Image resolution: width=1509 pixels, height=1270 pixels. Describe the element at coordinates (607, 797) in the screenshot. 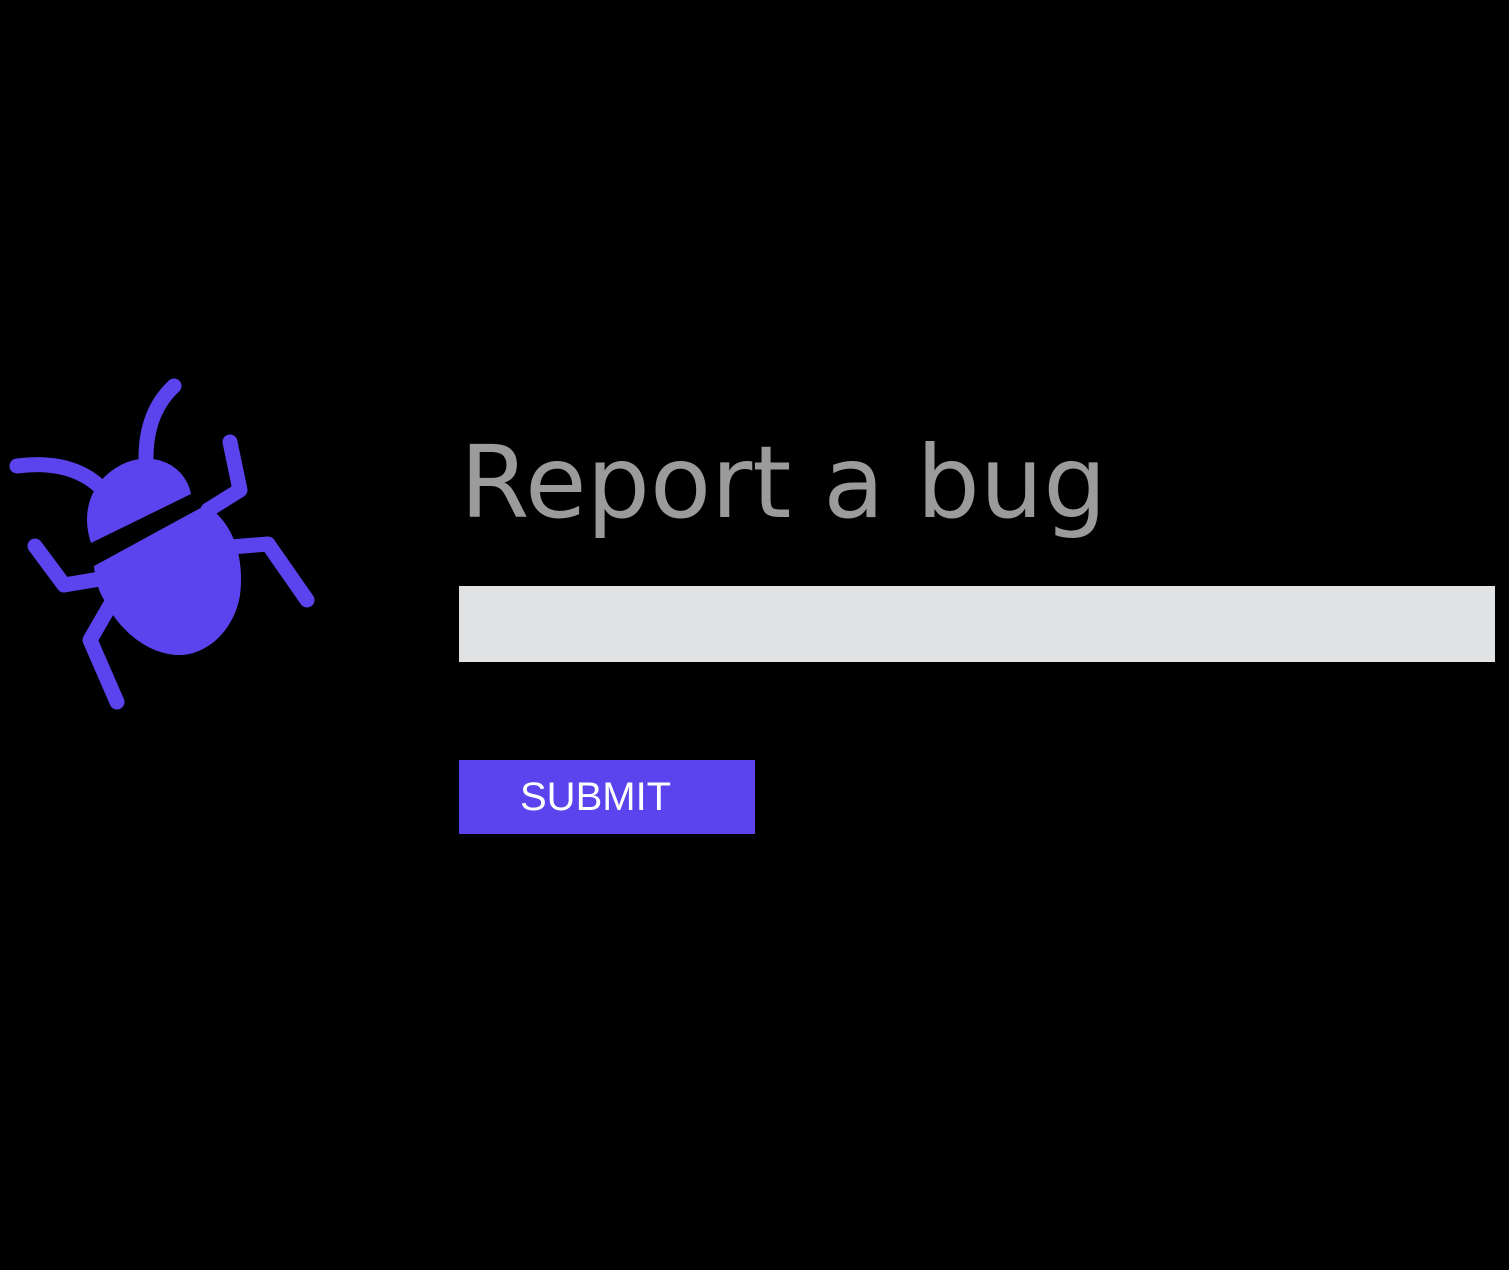

I see `submit-button: SUBMIT` at that location.